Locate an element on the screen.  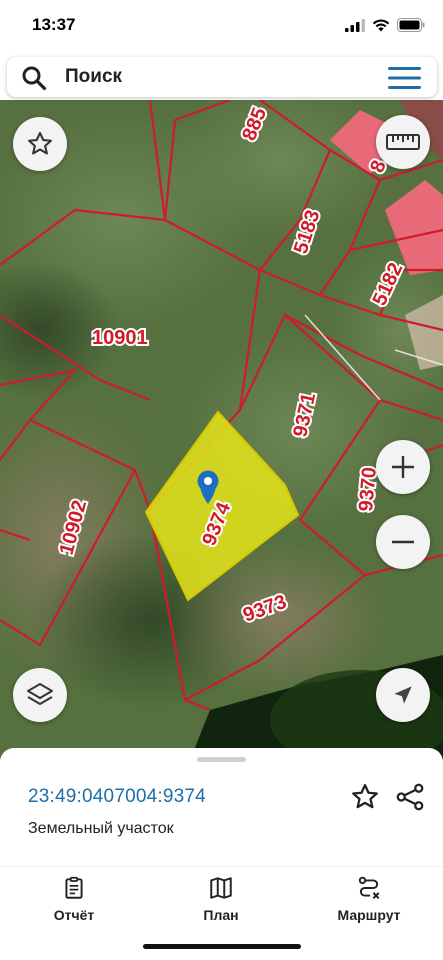
layers-icon is located at coordinates (40, 694).